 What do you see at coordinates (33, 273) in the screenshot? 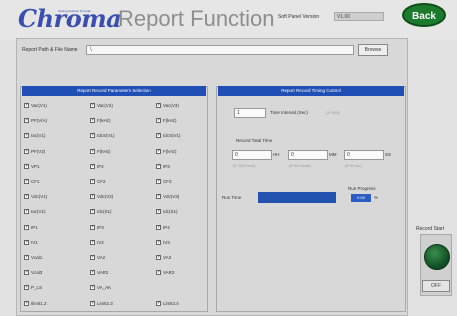
I see `parameter-checkbox: ✓ Vcal3` at bounding box center [33, 273].